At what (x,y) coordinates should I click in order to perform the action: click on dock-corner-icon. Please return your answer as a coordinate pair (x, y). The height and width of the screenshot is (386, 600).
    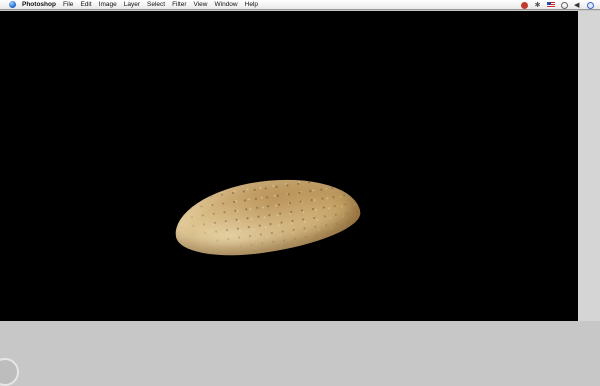
    Looking at the image, I should click on (9, 372).